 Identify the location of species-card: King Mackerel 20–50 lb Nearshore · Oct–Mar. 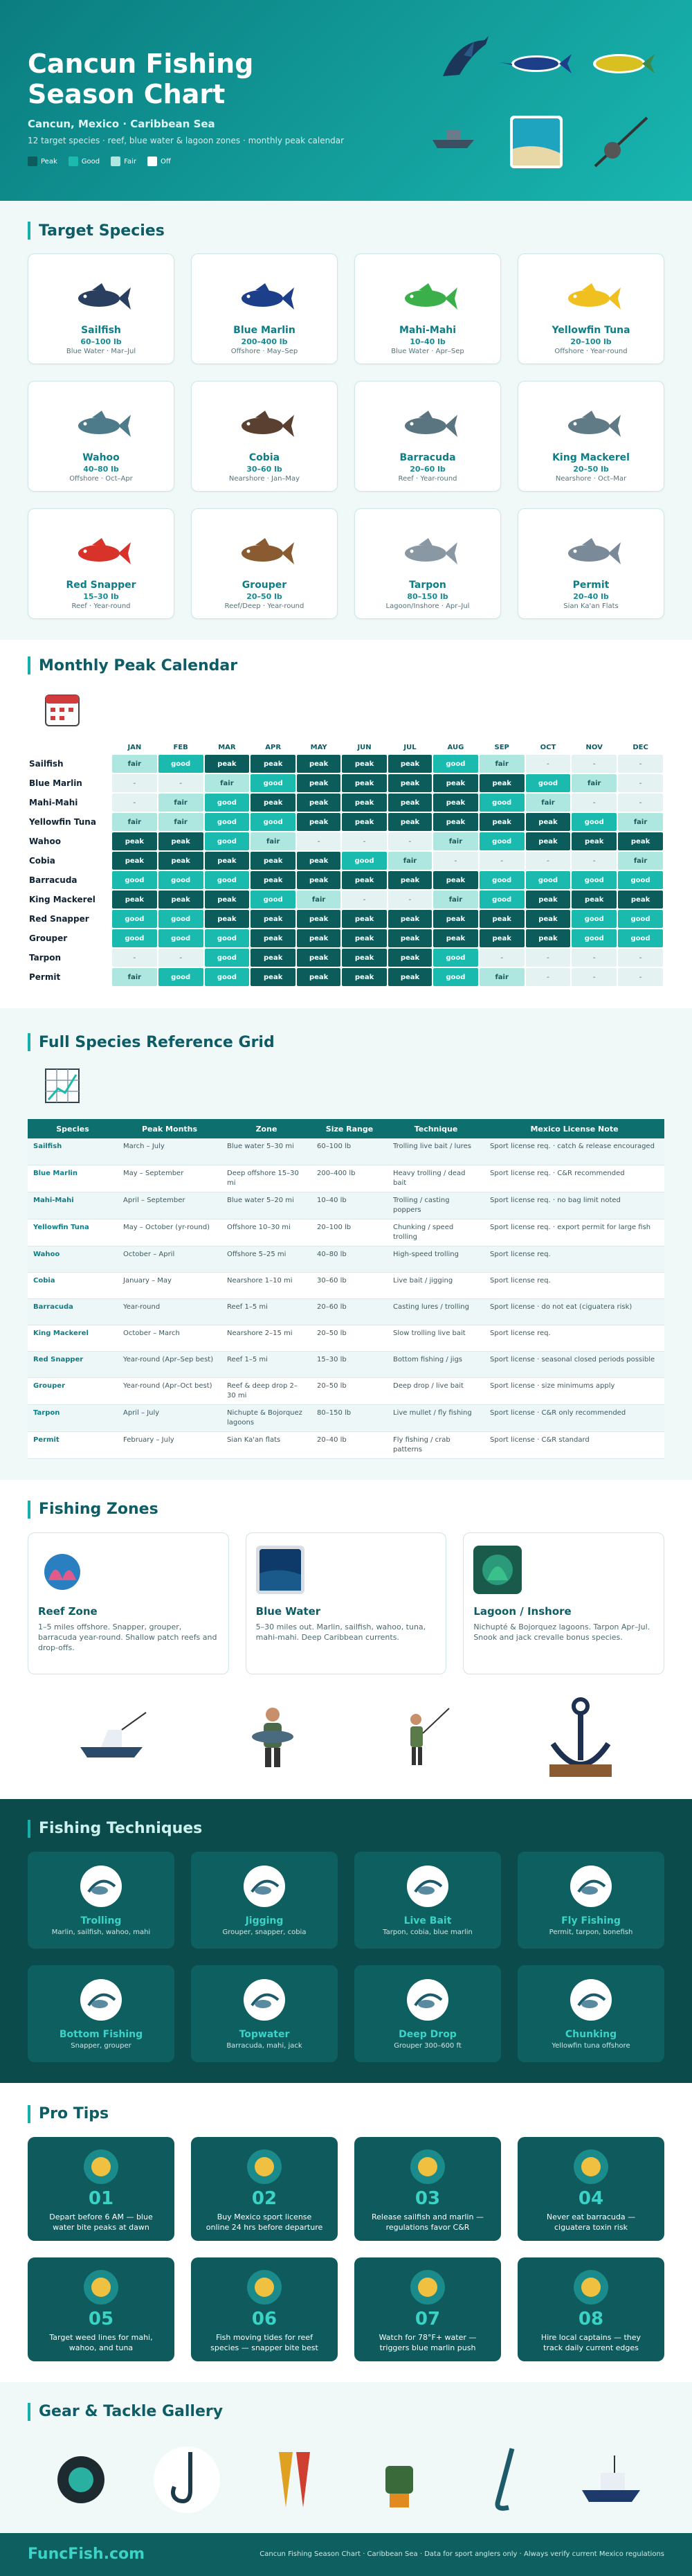
(591, 437).